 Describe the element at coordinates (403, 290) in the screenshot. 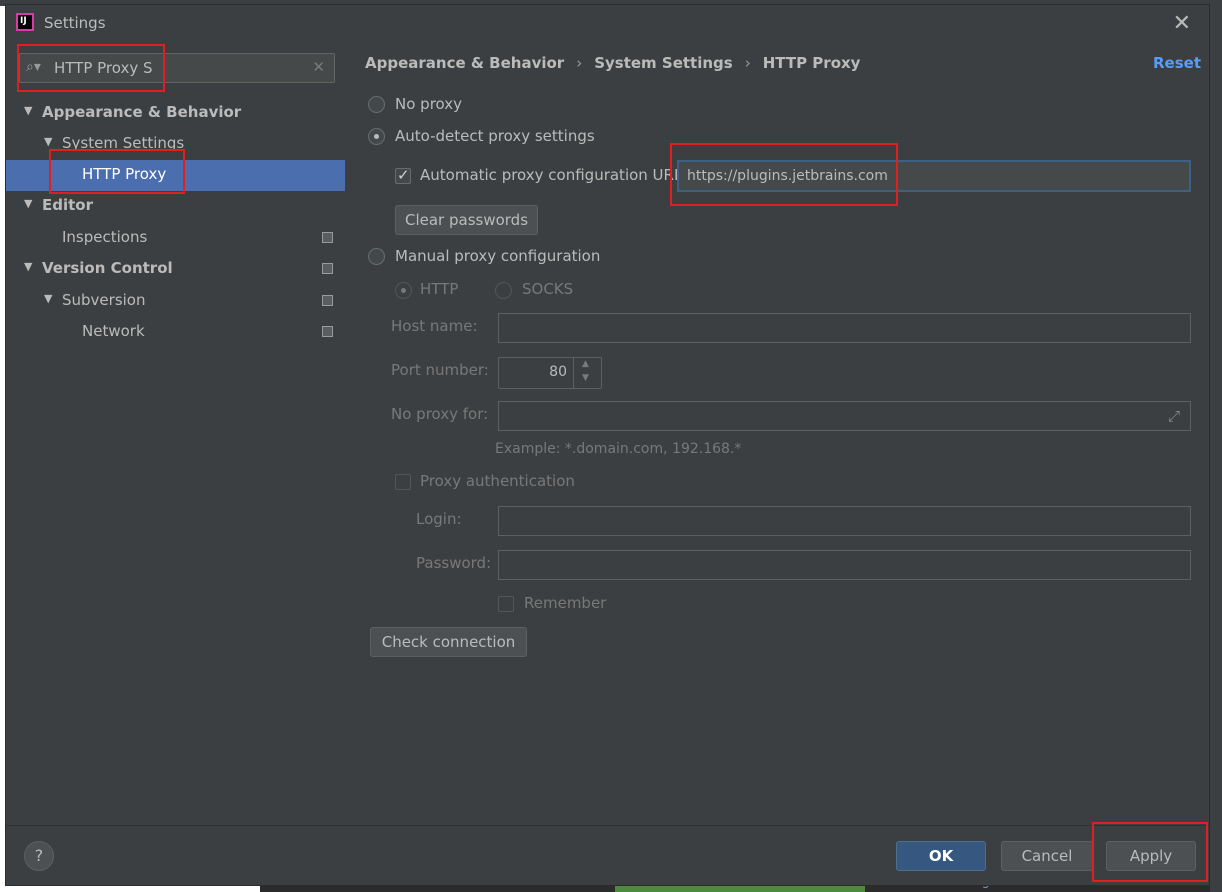

I see `http-radio` at that location.